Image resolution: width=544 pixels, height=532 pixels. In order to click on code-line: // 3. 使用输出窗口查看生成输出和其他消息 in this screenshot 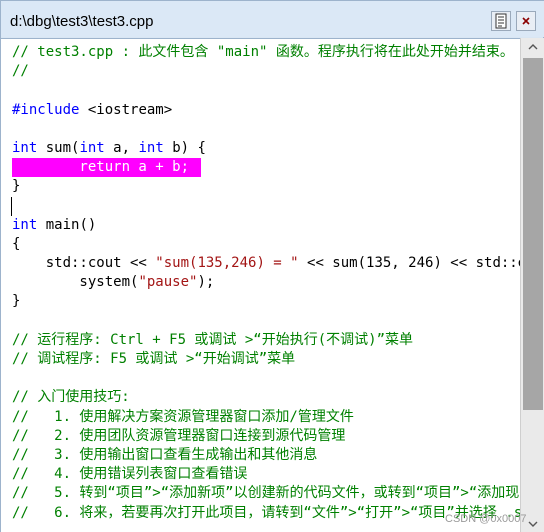, I will do `click(266, 455)`.